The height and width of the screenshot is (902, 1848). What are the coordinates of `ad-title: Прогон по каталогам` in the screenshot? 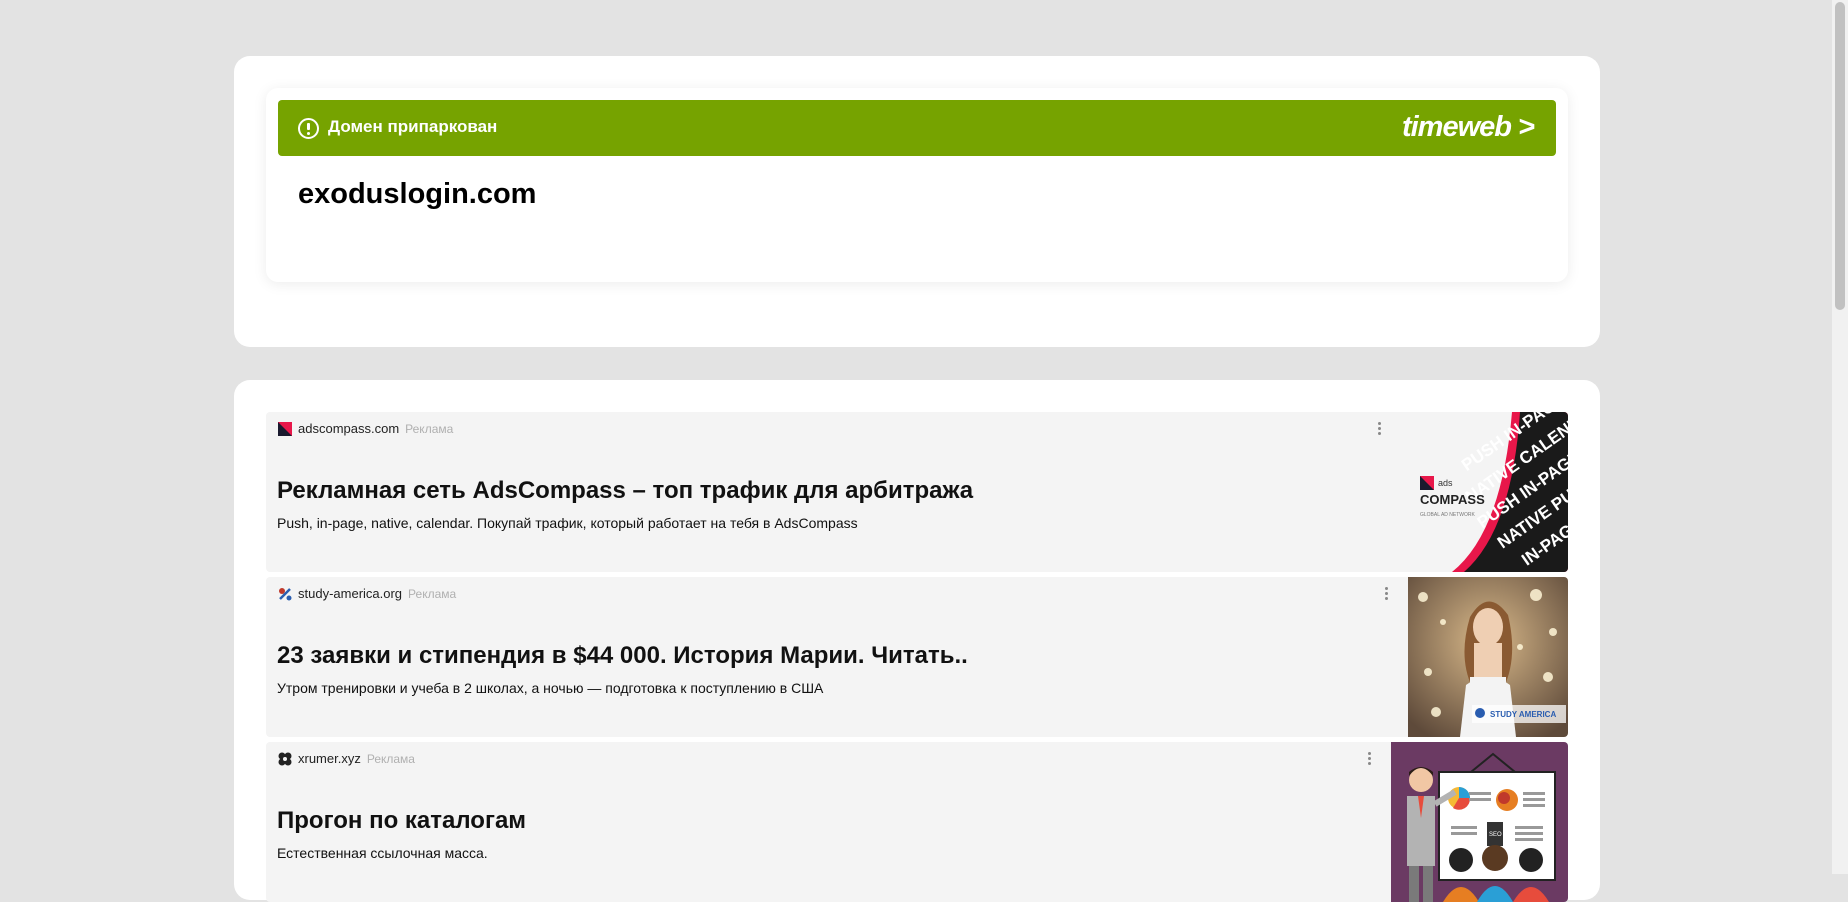 It's located at (401, 821).